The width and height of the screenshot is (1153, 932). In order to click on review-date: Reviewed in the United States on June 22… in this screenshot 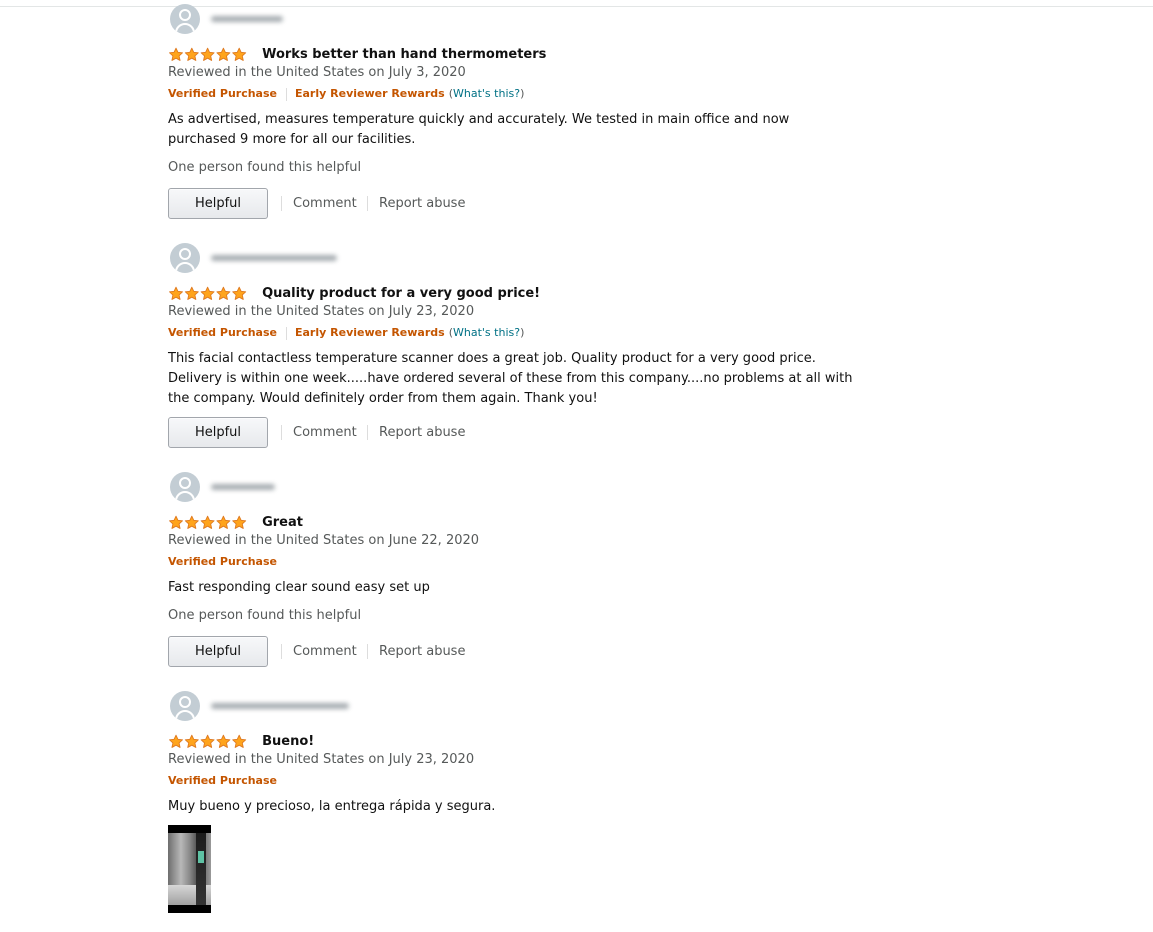, I will do `click(324, 540)`.